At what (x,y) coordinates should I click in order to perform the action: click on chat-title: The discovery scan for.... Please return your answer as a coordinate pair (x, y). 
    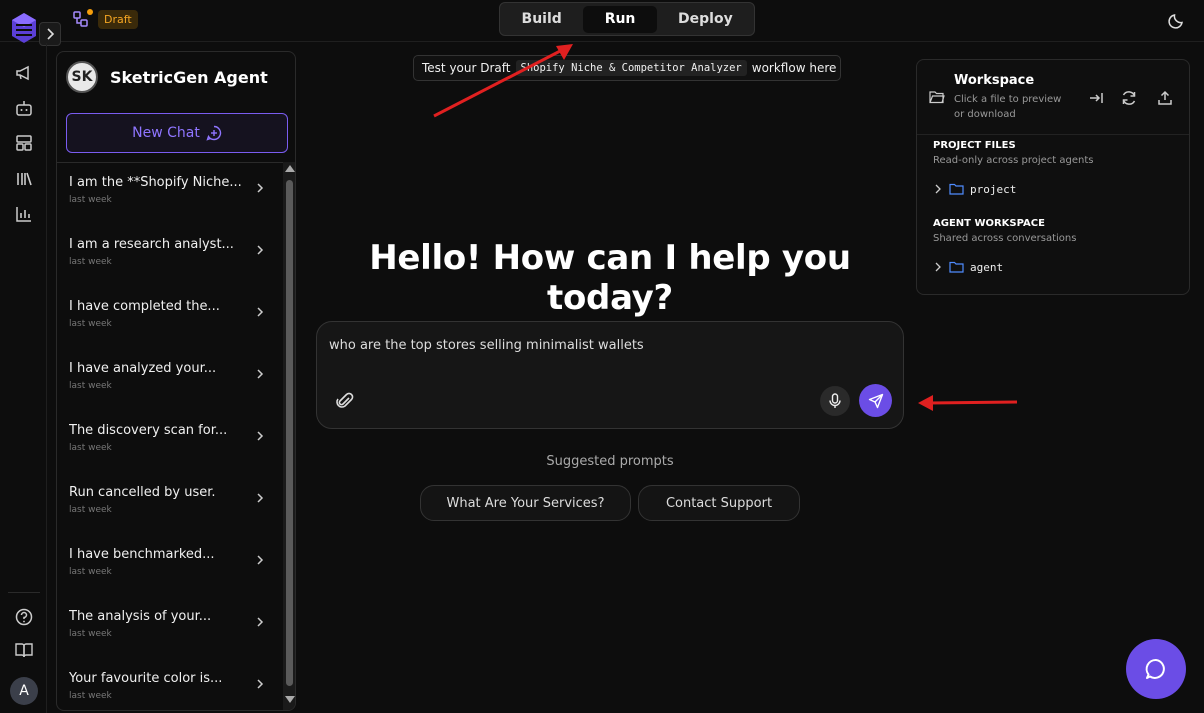
    Looking at the image, I should click on (148, 430).